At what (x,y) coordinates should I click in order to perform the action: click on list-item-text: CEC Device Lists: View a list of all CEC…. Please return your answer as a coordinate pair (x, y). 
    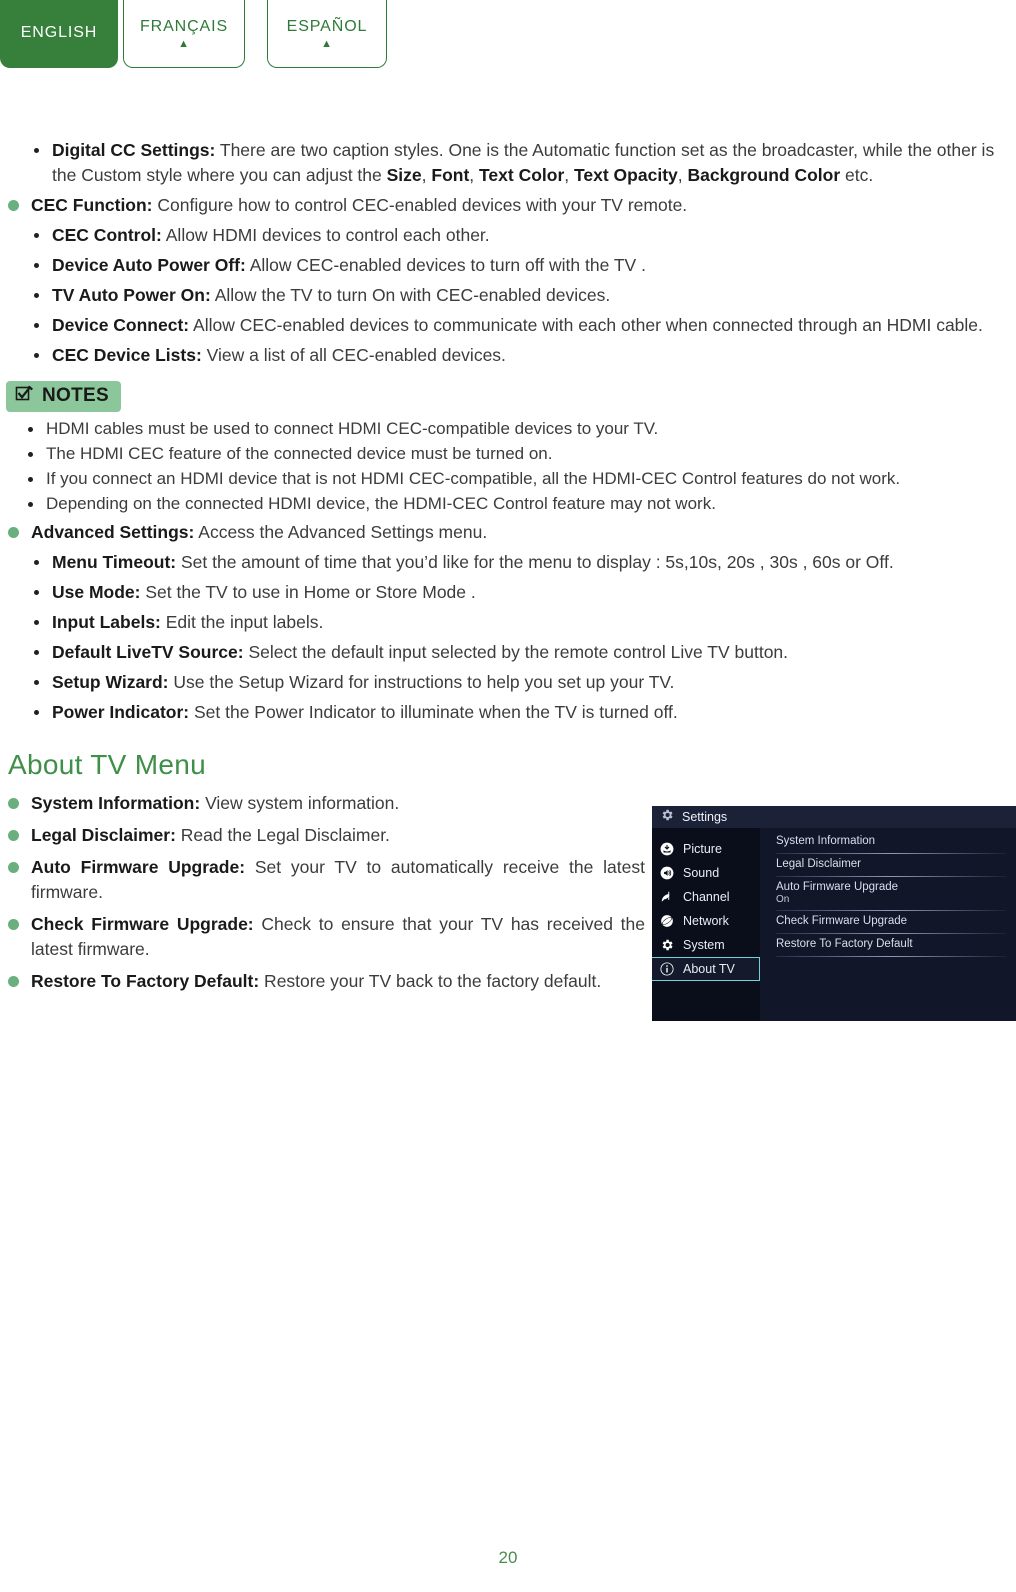
    Looking at the image, I should click on (534, 355).